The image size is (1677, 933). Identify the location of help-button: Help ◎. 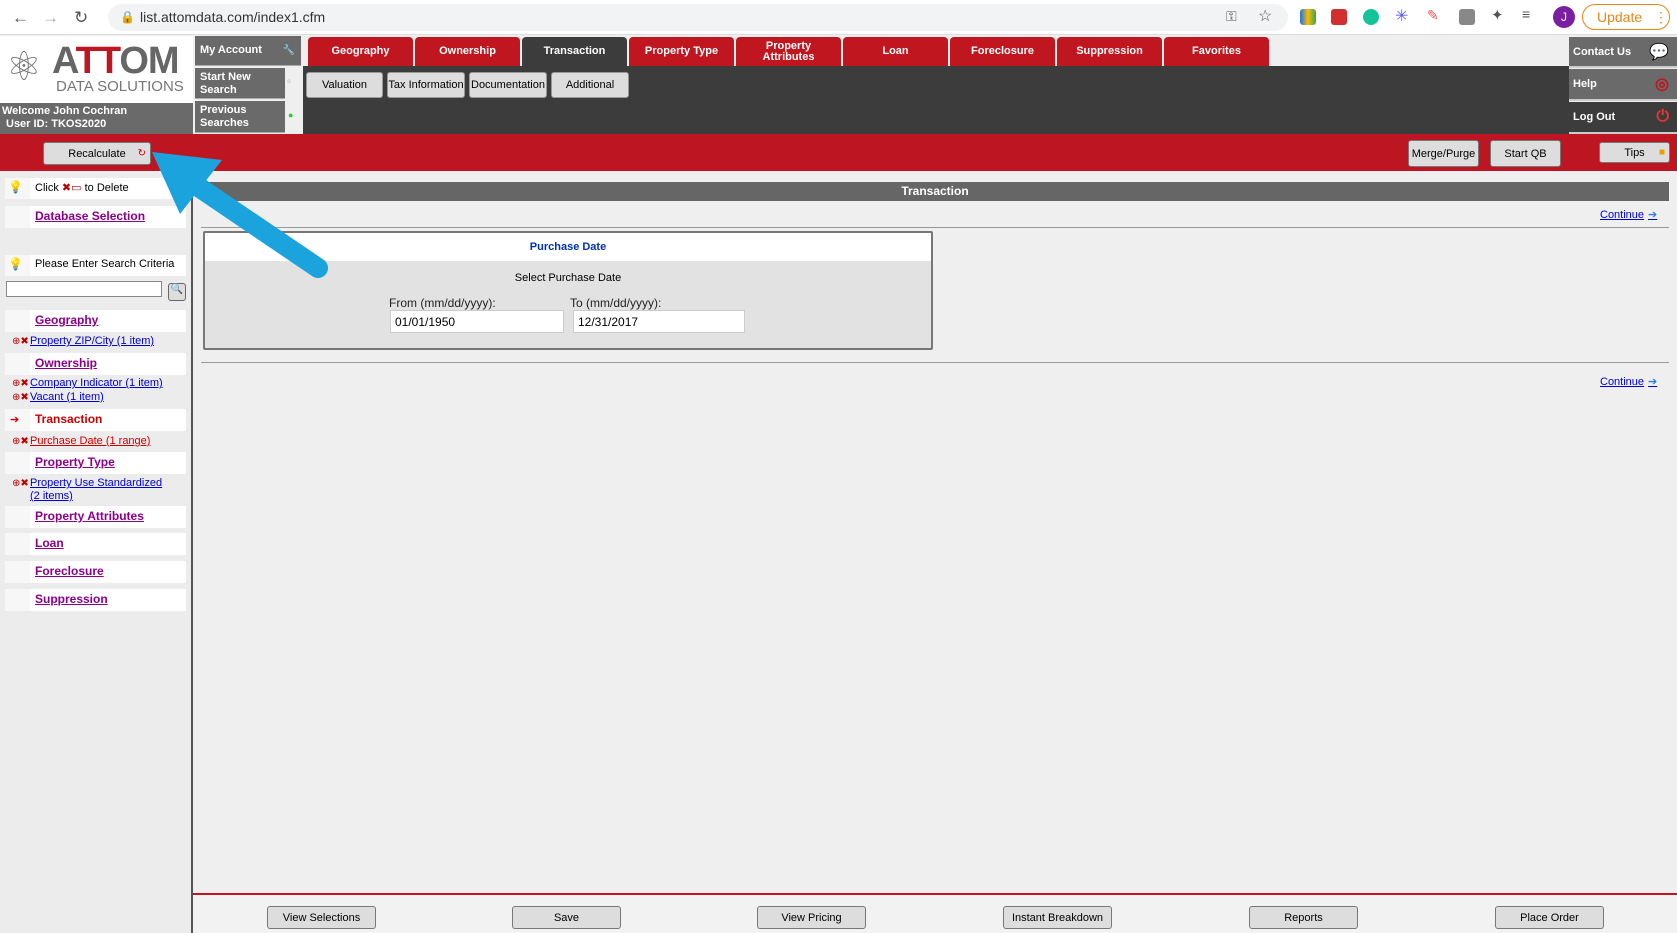
(1623, 85).